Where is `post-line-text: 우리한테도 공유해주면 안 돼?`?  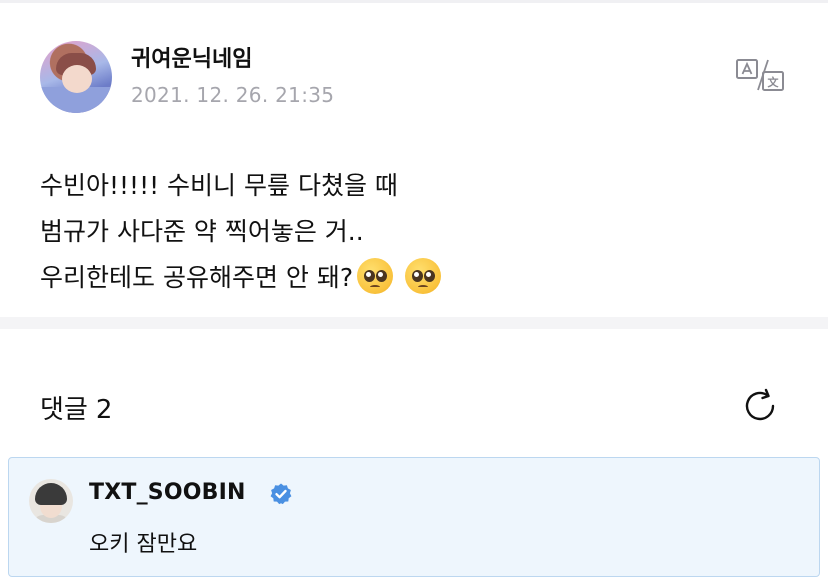 post-line-text: 우리한테도 공유해주면 안 돼? is located at coordinates (197, 277).